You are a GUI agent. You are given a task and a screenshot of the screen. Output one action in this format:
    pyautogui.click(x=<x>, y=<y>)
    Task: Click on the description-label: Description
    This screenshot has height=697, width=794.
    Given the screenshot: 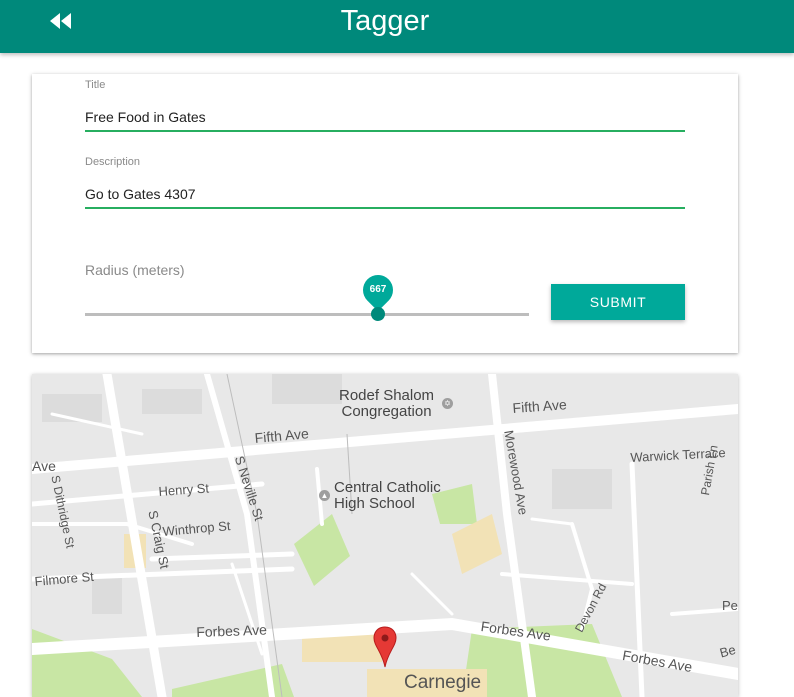 What is the action you would take?
    pyautogui.click(x=113, y=162)
    